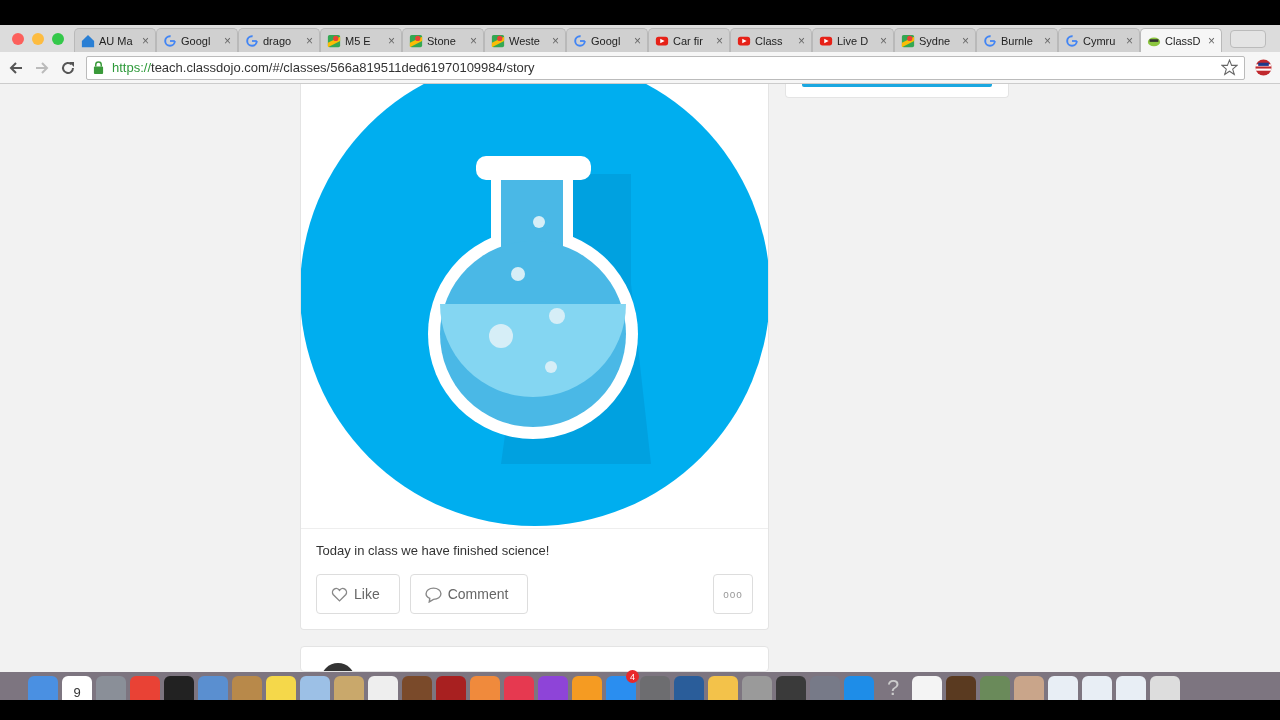 The width and height of the screenshot is (1280, 720). I want to click on browser-tab: AU Ma ×, so click(115, 40).